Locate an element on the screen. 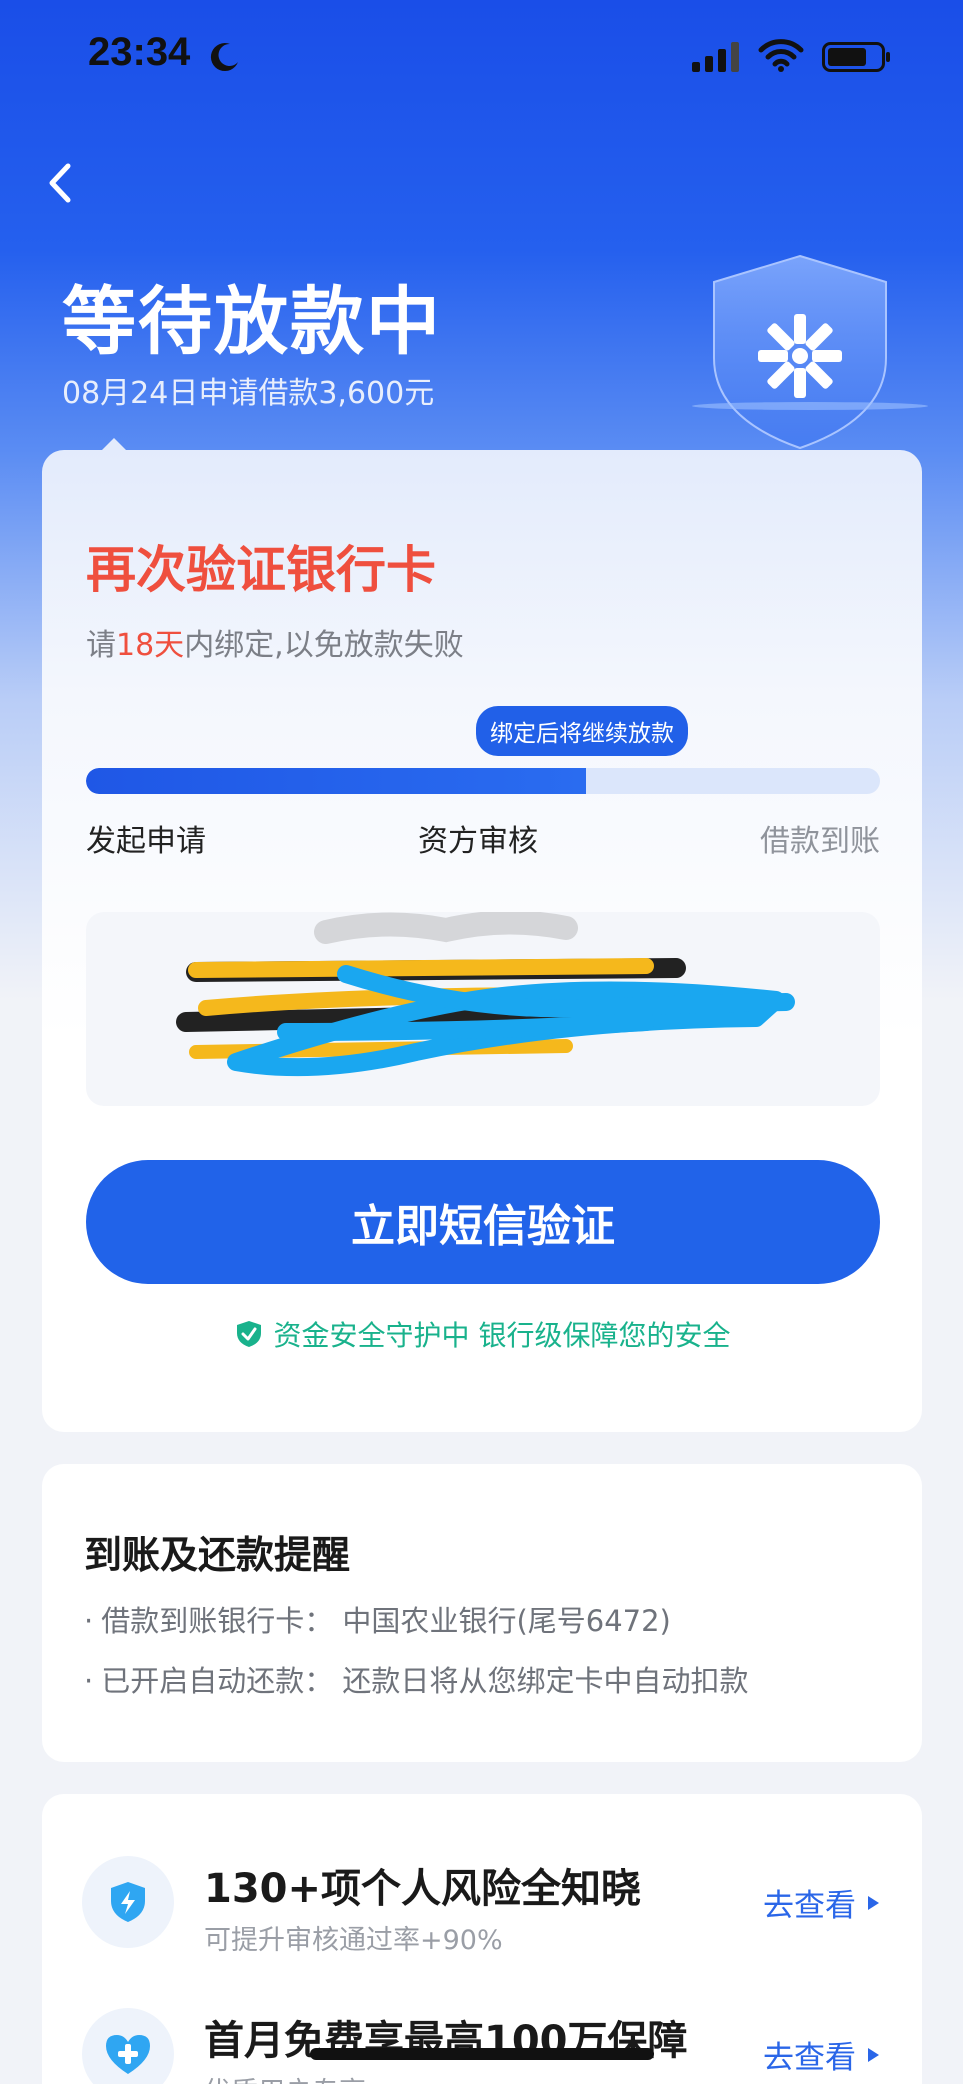 The height and width of the screenshot is (2084, 963). shield-check-icon is located at coordinates (248, 1334).